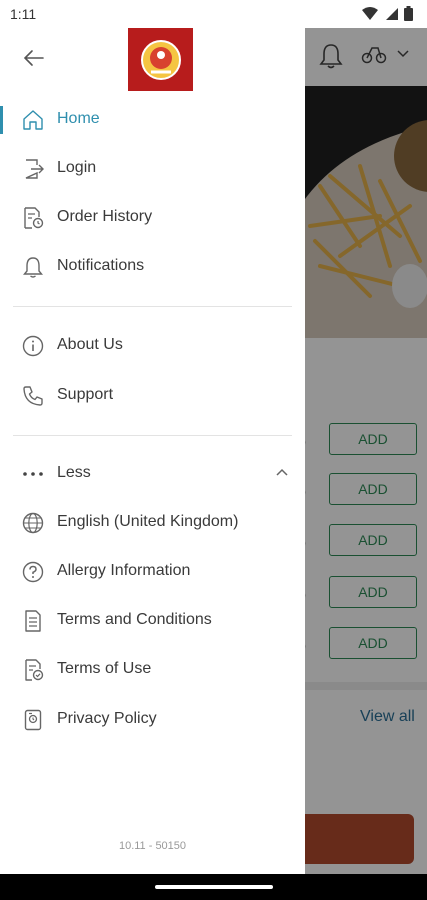 The image size is (427, 900). I want to click on wifi-icon, so click(370, 13).